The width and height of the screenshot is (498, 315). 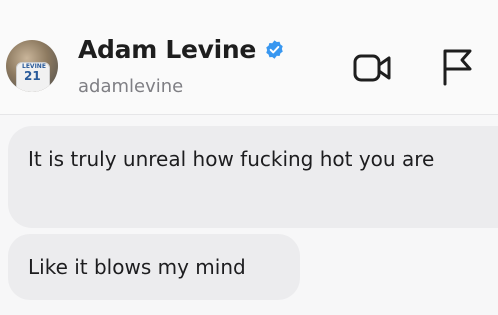 I want to click on display-name: Adam Levine, so click(x=167, y=49).